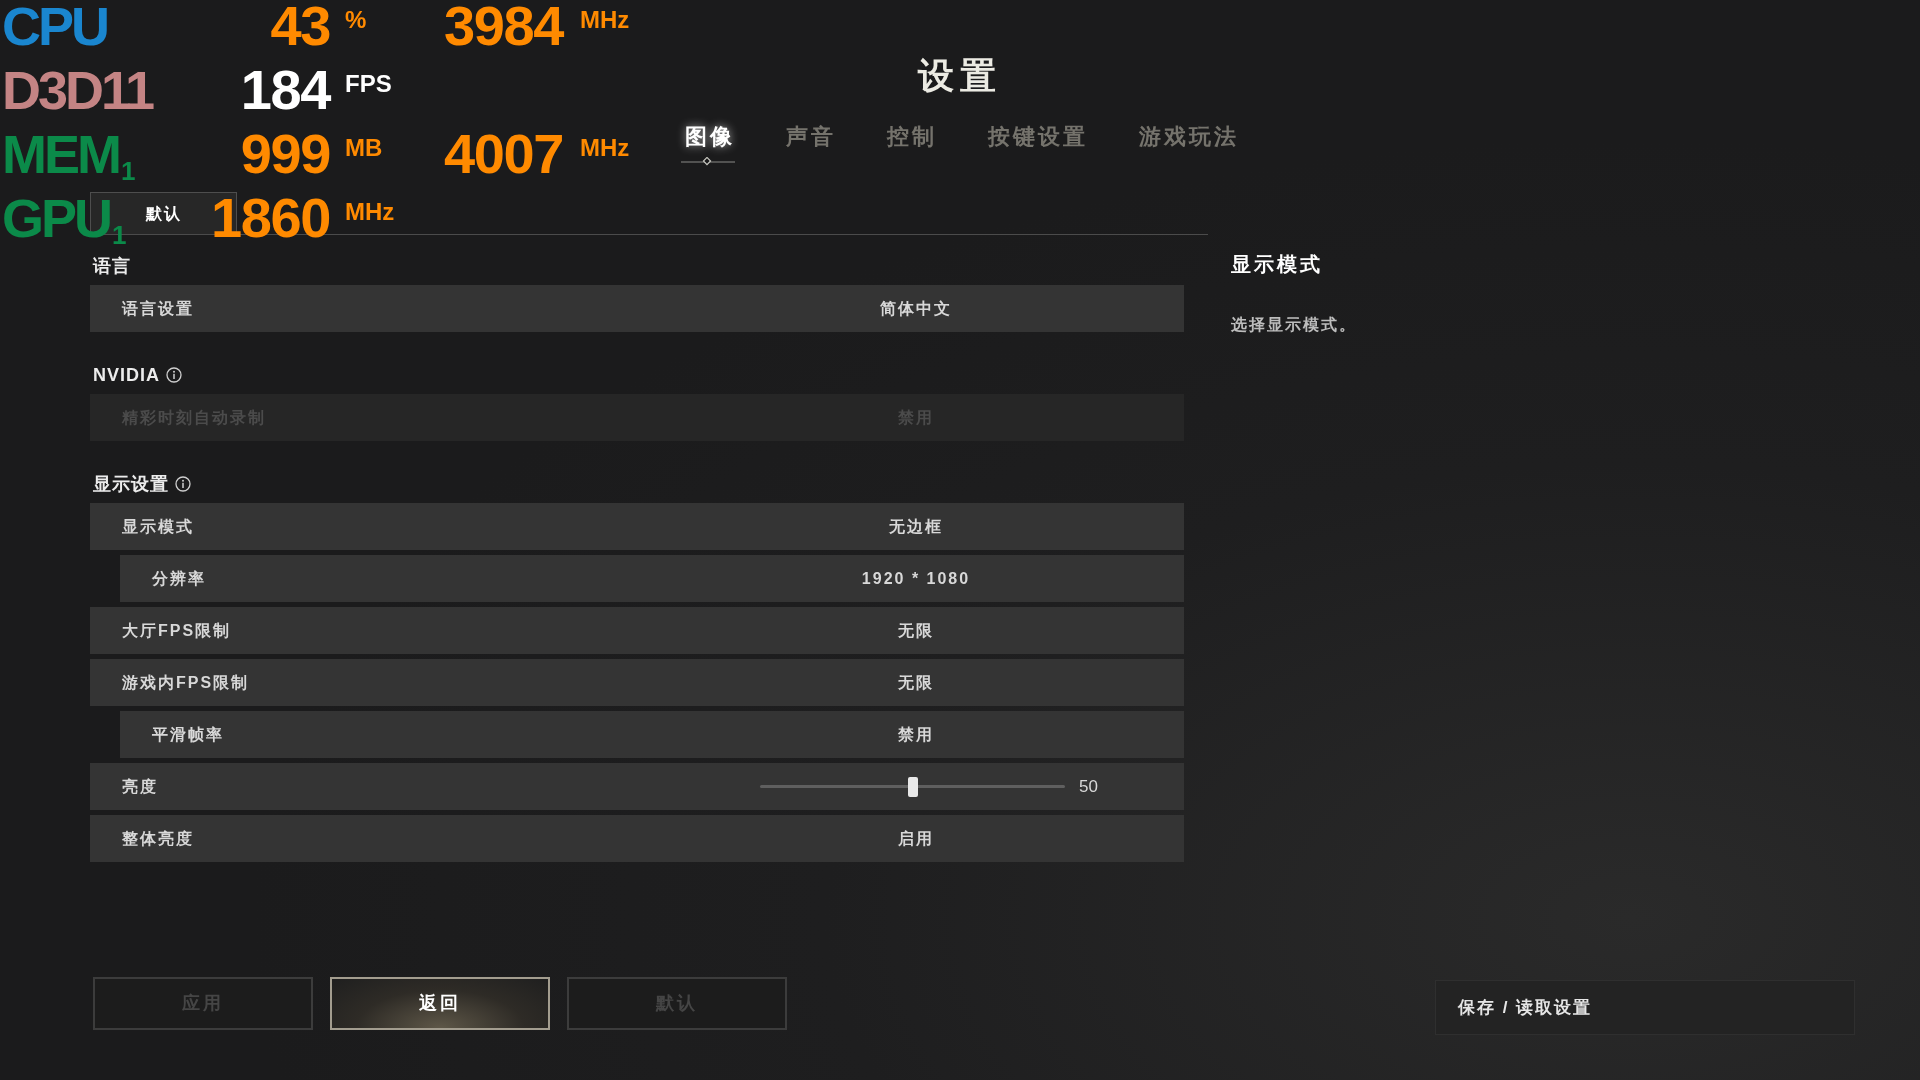  I want to click on page-title: 设置, so click(960, 76).